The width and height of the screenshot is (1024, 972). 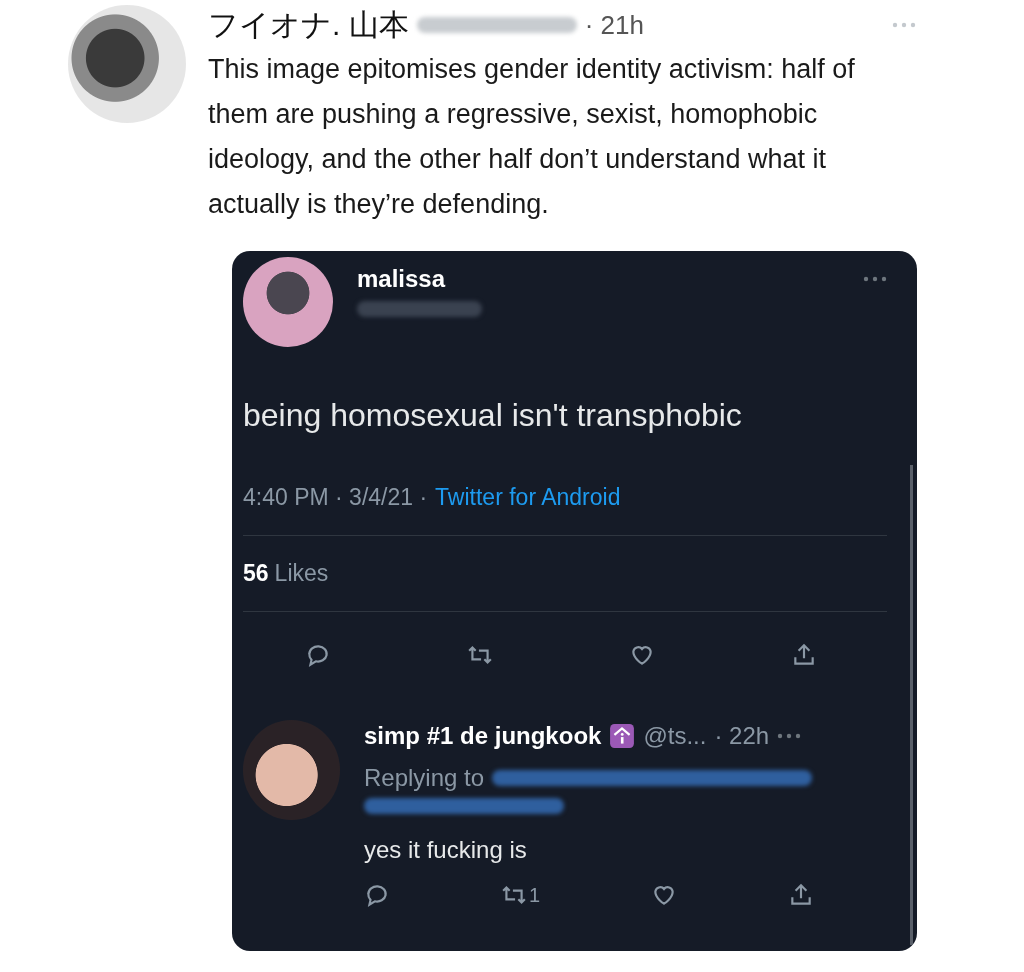 What do you see at coordinates (446, 850) in the screenshot?
I see `reply-text: yes it fucking is` at bounding box center [446, 850].